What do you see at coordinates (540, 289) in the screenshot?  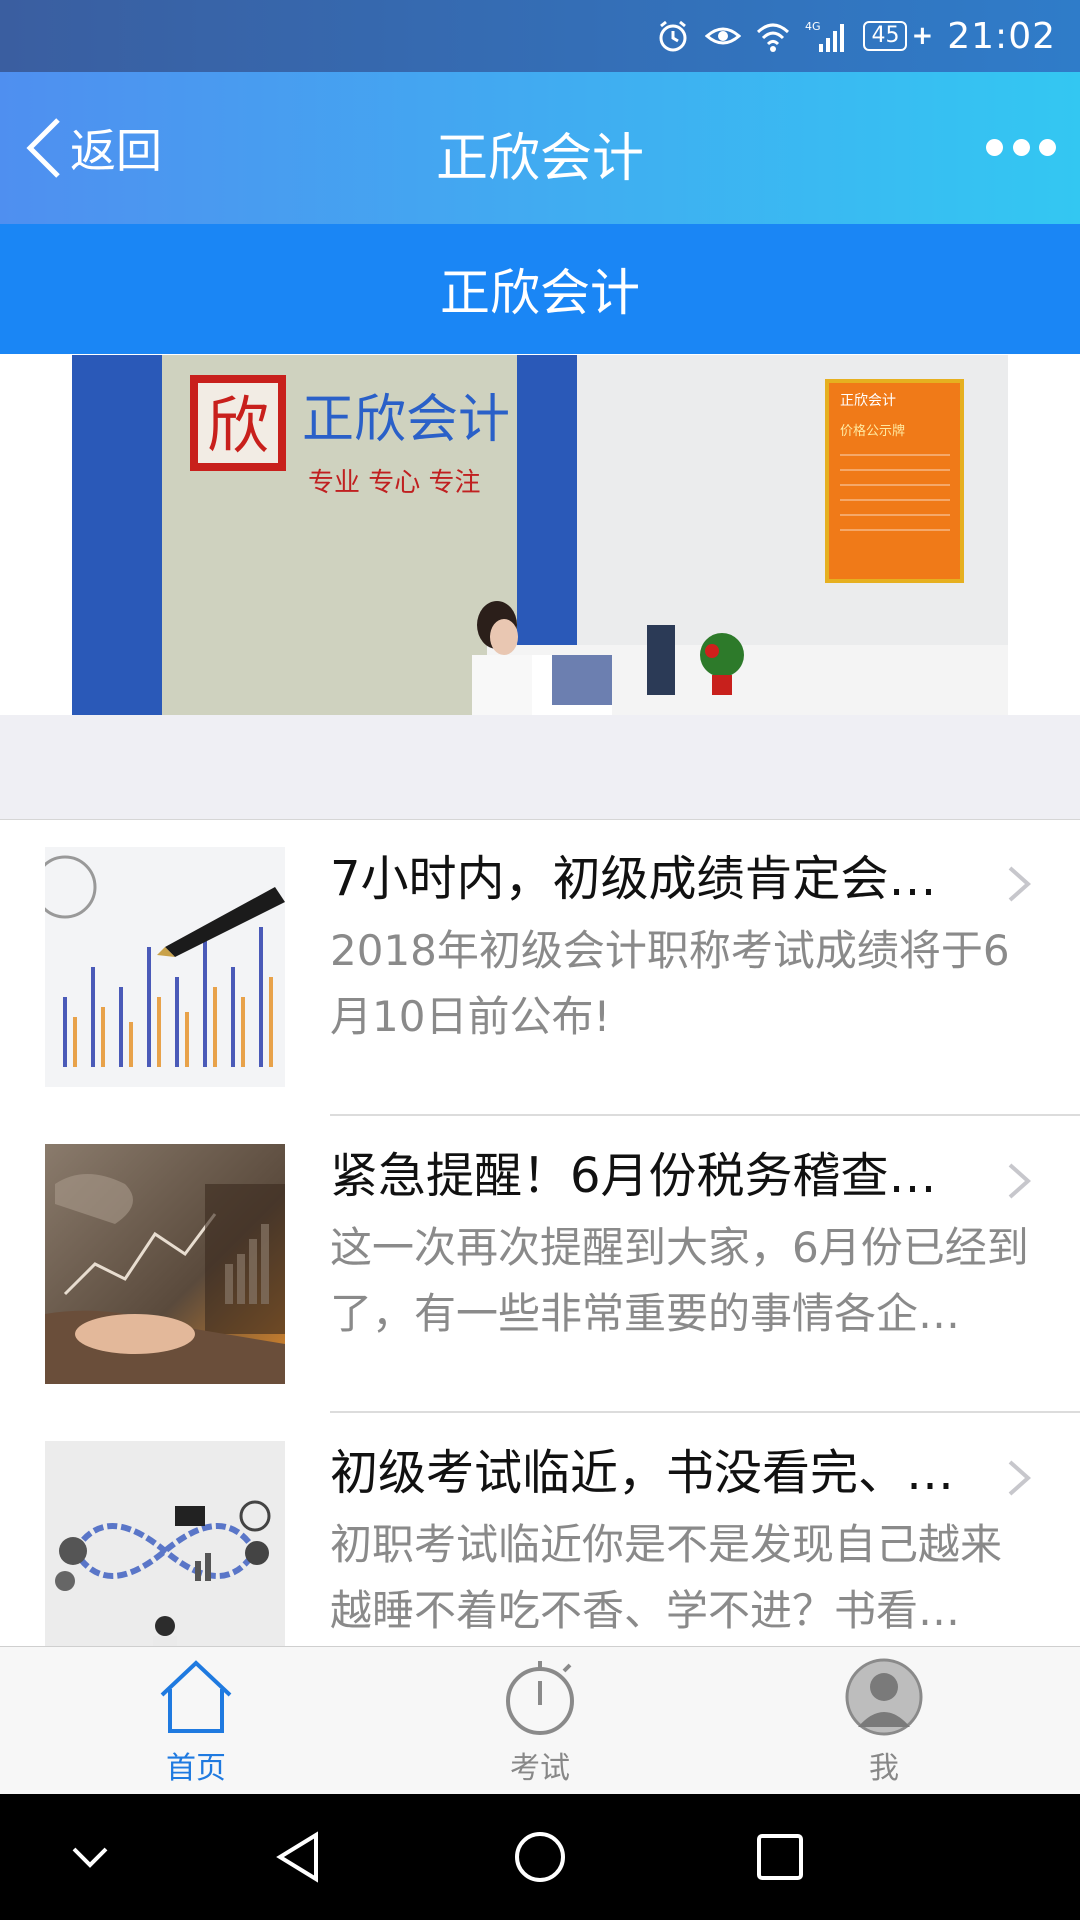 I see `section-header: 正欣会计` at bounding box center [540, 289].